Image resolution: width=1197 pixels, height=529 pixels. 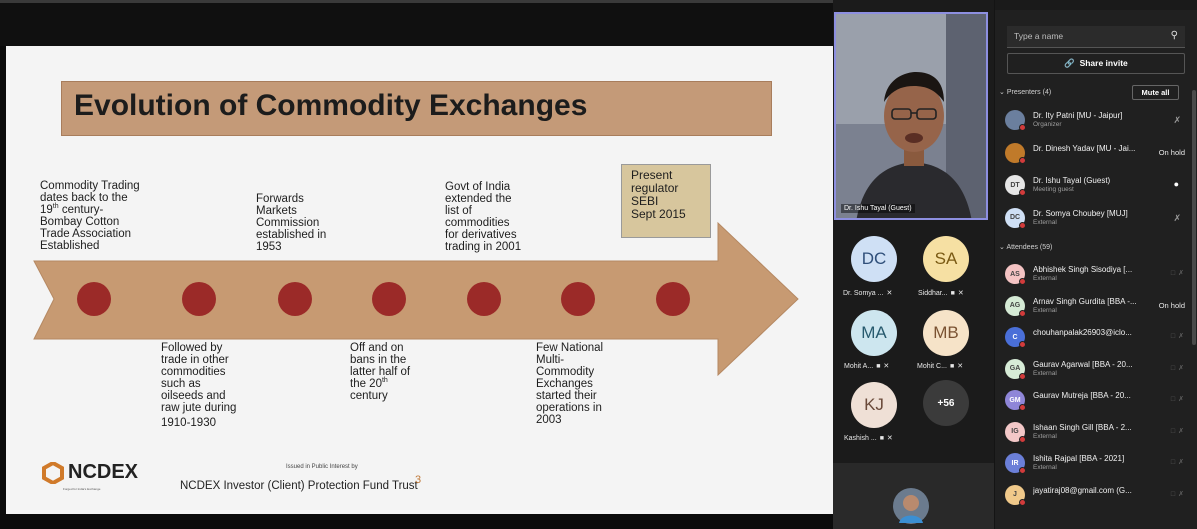 I want to click on participant-row: GA Gaurav Agarwal [BBA - 20... External □✗, so click(x=1099, y=369).